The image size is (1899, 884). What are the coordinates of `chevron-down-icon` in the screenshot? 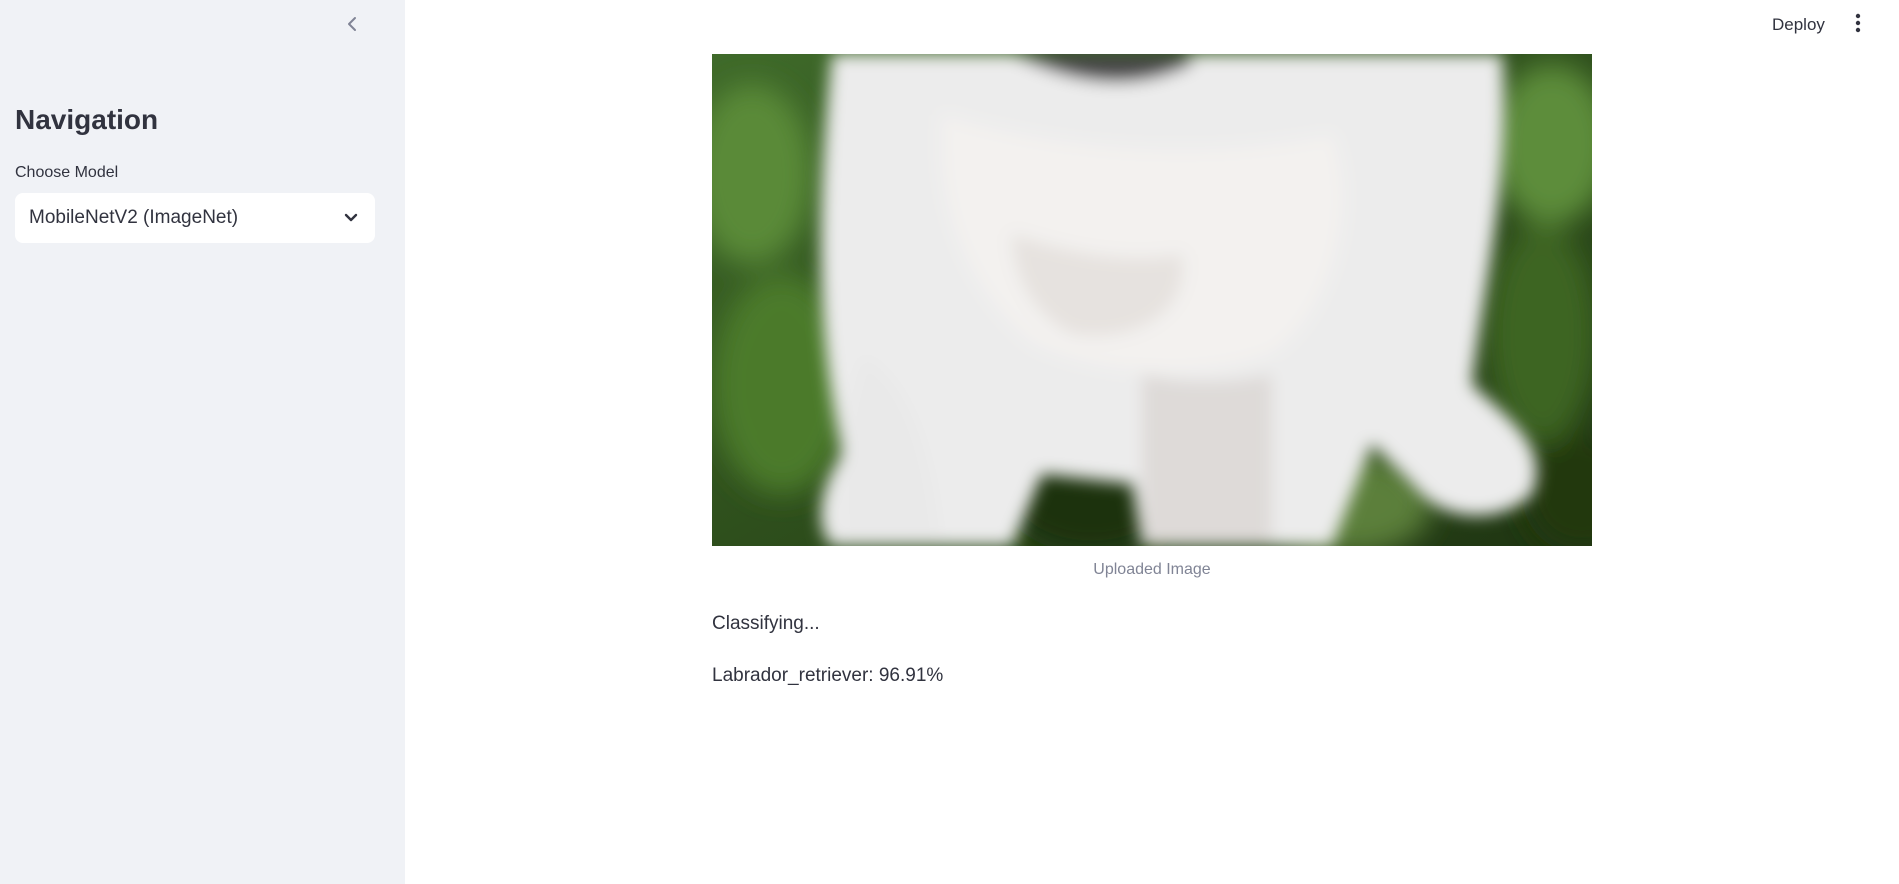 It's located at (351, 218).